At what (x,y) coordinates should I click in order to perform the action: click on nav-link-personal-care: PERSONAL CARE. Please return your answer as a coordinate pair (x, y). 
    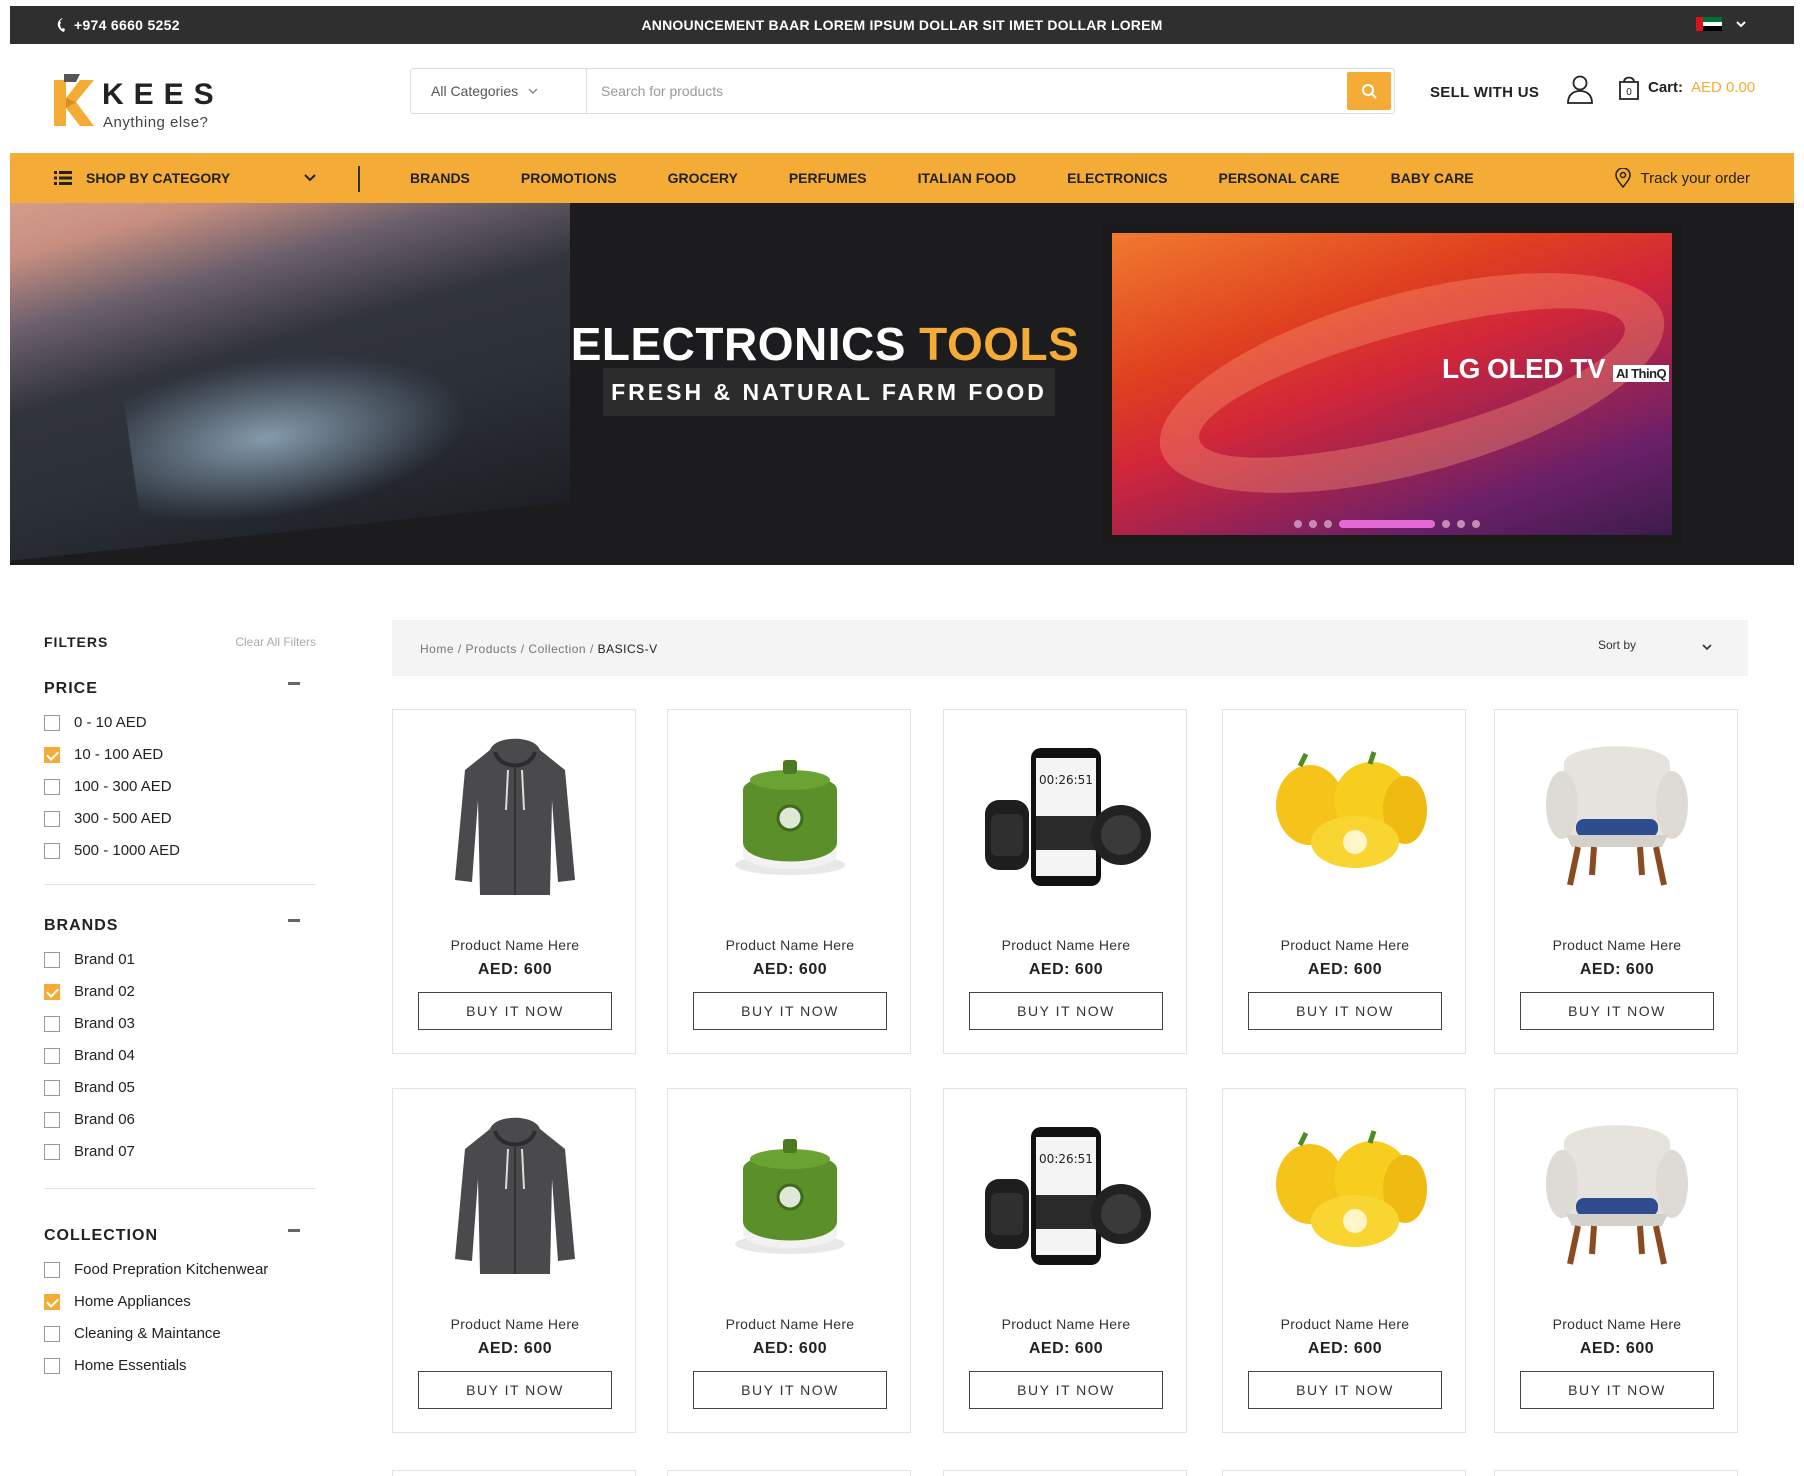
    Looking at the image, I should click on (1279, 178).